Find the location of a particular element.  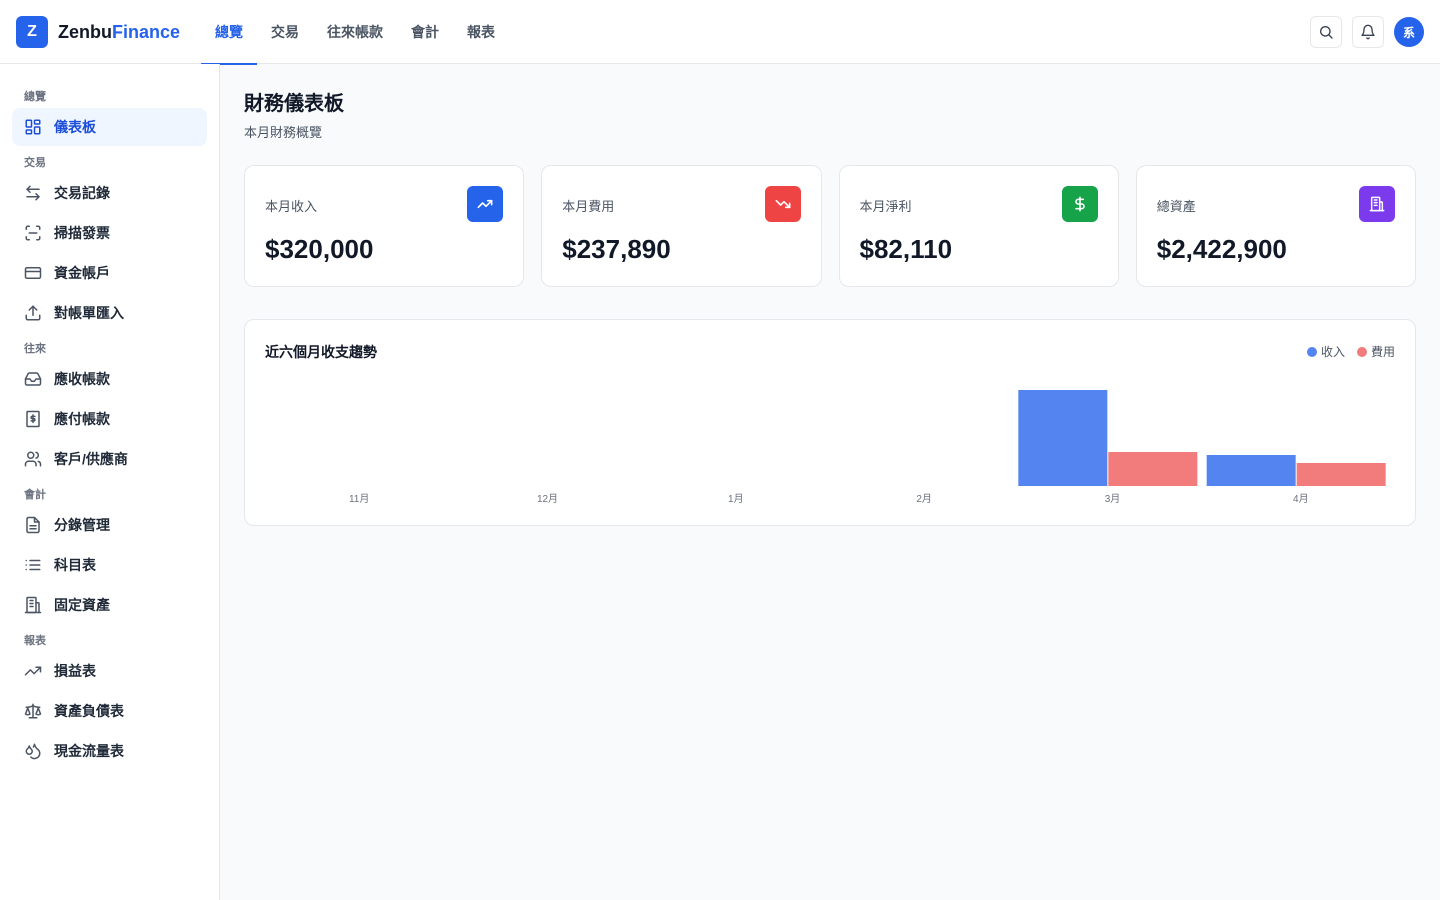

top-actions: 系 is located at coordinates (1367, 32).